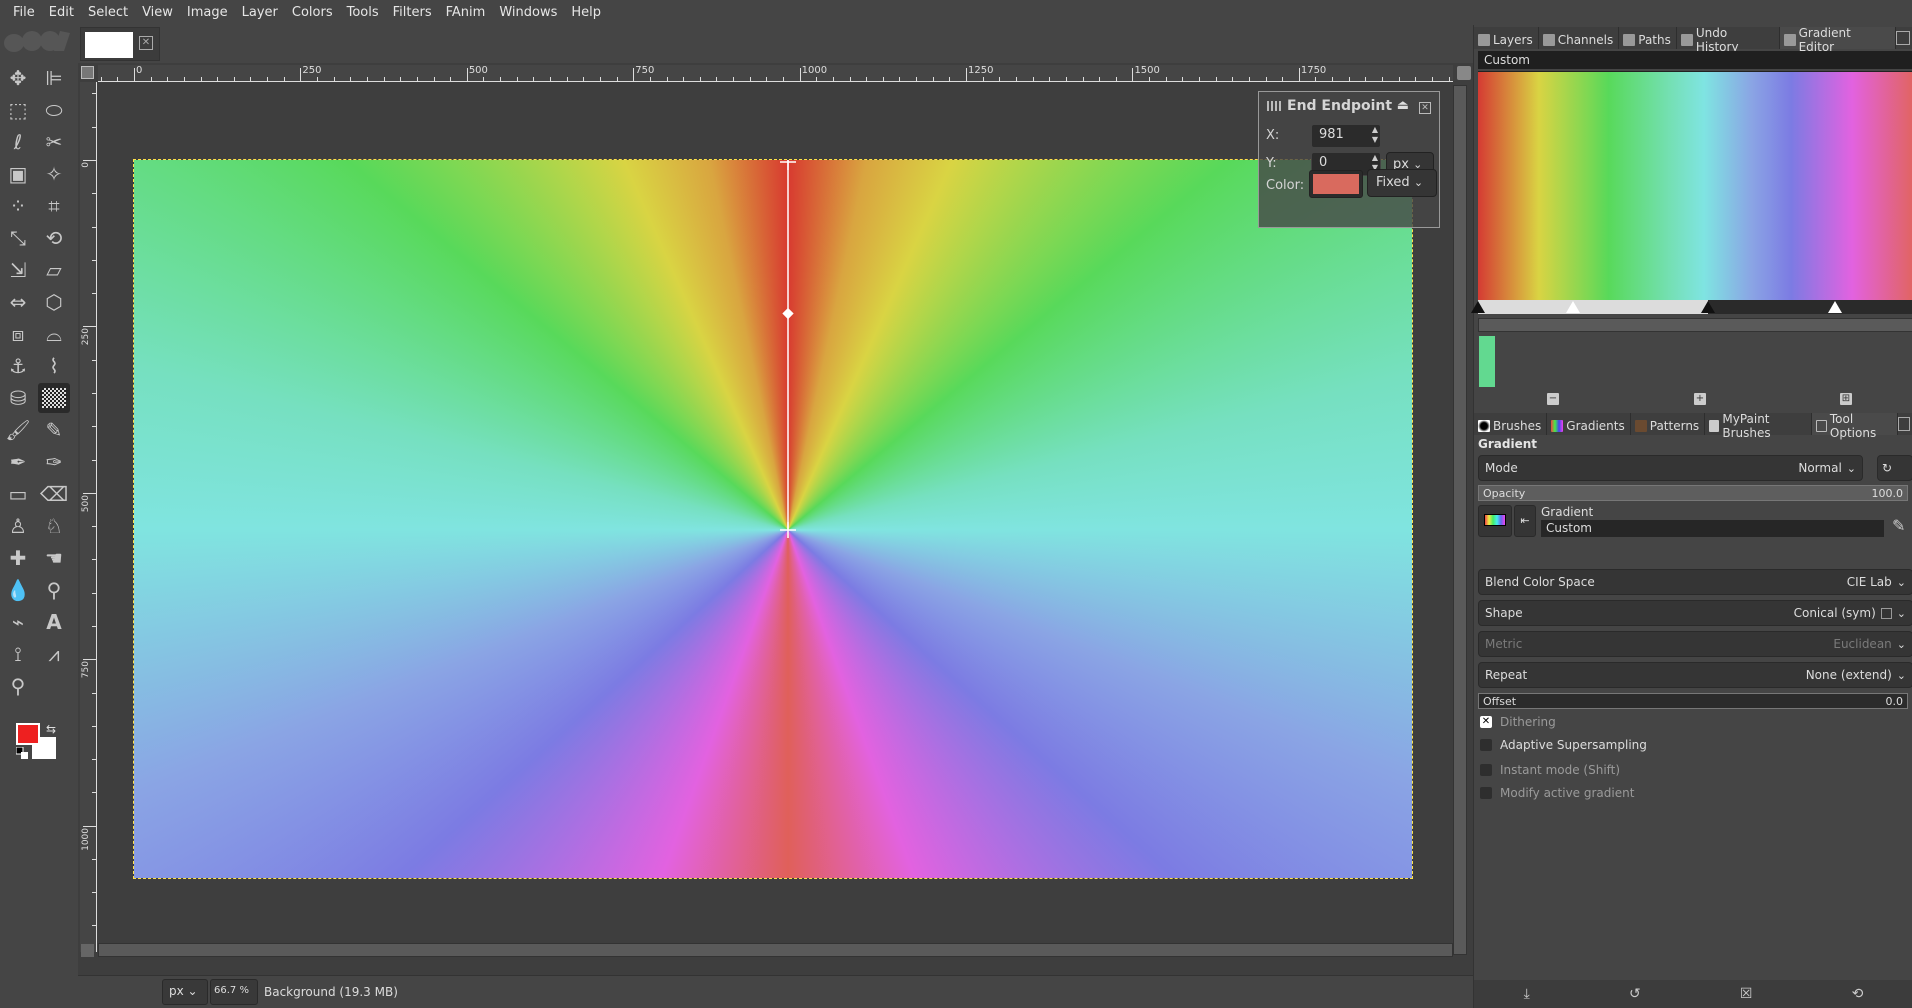 This screenshot has width=1912, height=1008. I want to click on restore-options-icon: ↺, so click(1635, 994).